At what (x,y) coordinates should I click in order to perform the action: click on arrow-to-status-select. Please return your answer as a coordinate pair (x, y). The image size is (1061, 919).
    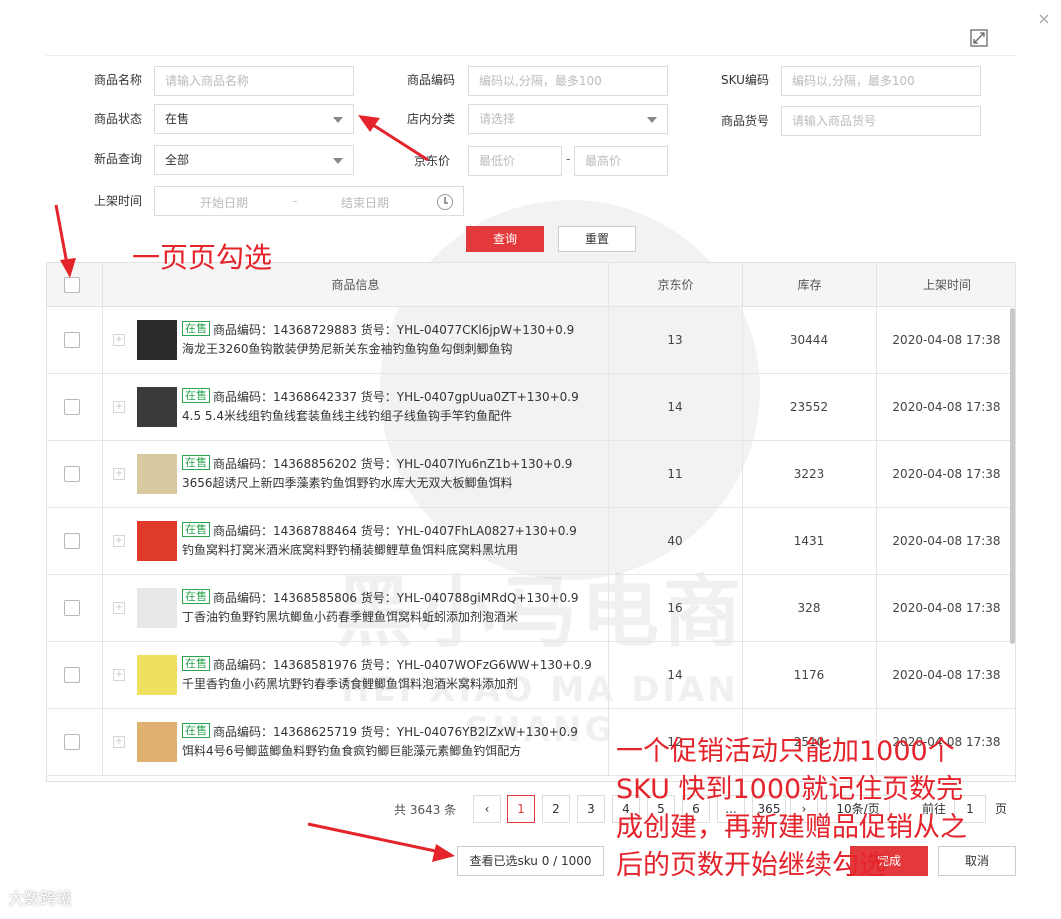
    Looking at the image, I should click on (393, 138).